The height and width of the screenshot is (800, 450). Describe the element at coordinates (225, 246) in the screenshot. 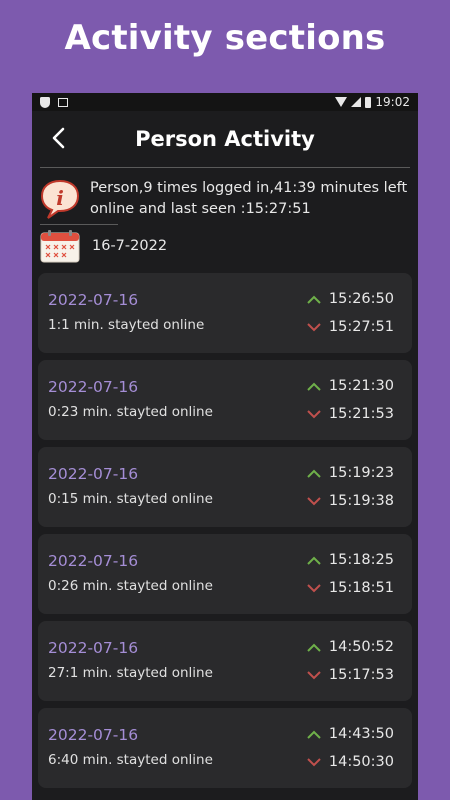

I see `date-row: 16-7-2022` at that location.